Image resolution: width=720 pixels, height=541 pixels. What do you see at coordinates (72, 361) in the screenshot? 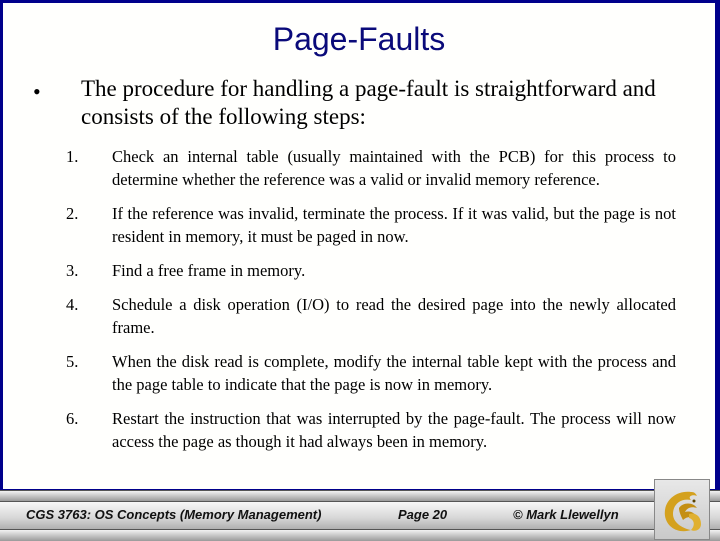
I see `step-number: 5.` at bounding box center [72, 361].